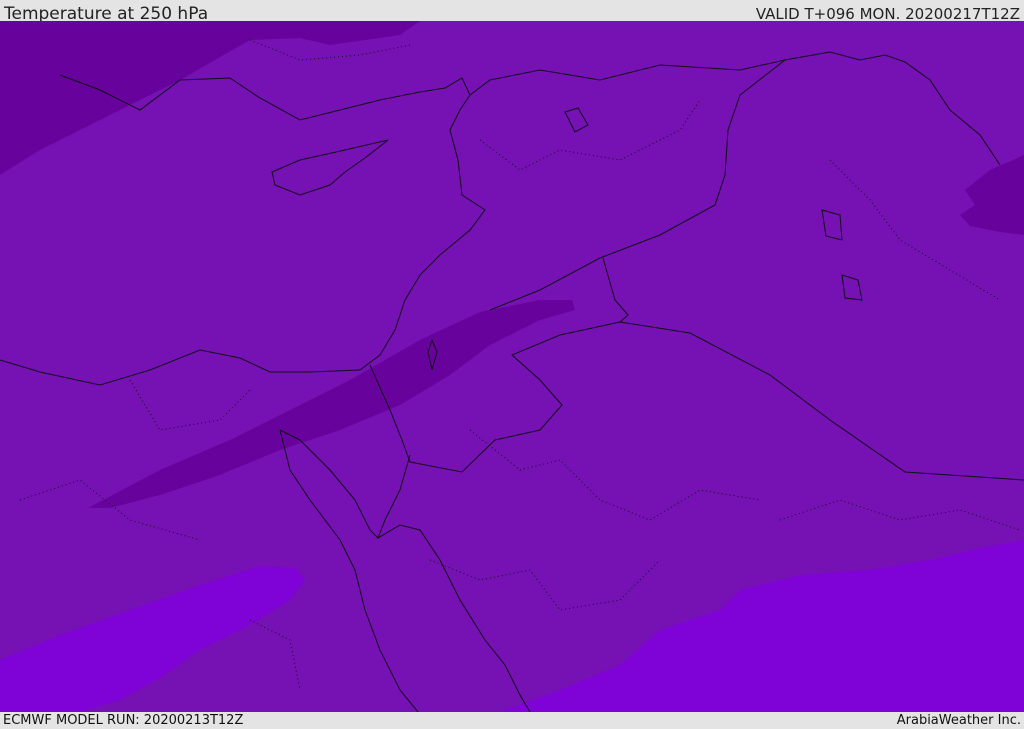 This screenshot has height=729, width=1024. Describe the element at coordinates (958, 720) in the screenshot. I see `brand-label: ArabiaWeather Inc.` at that location.